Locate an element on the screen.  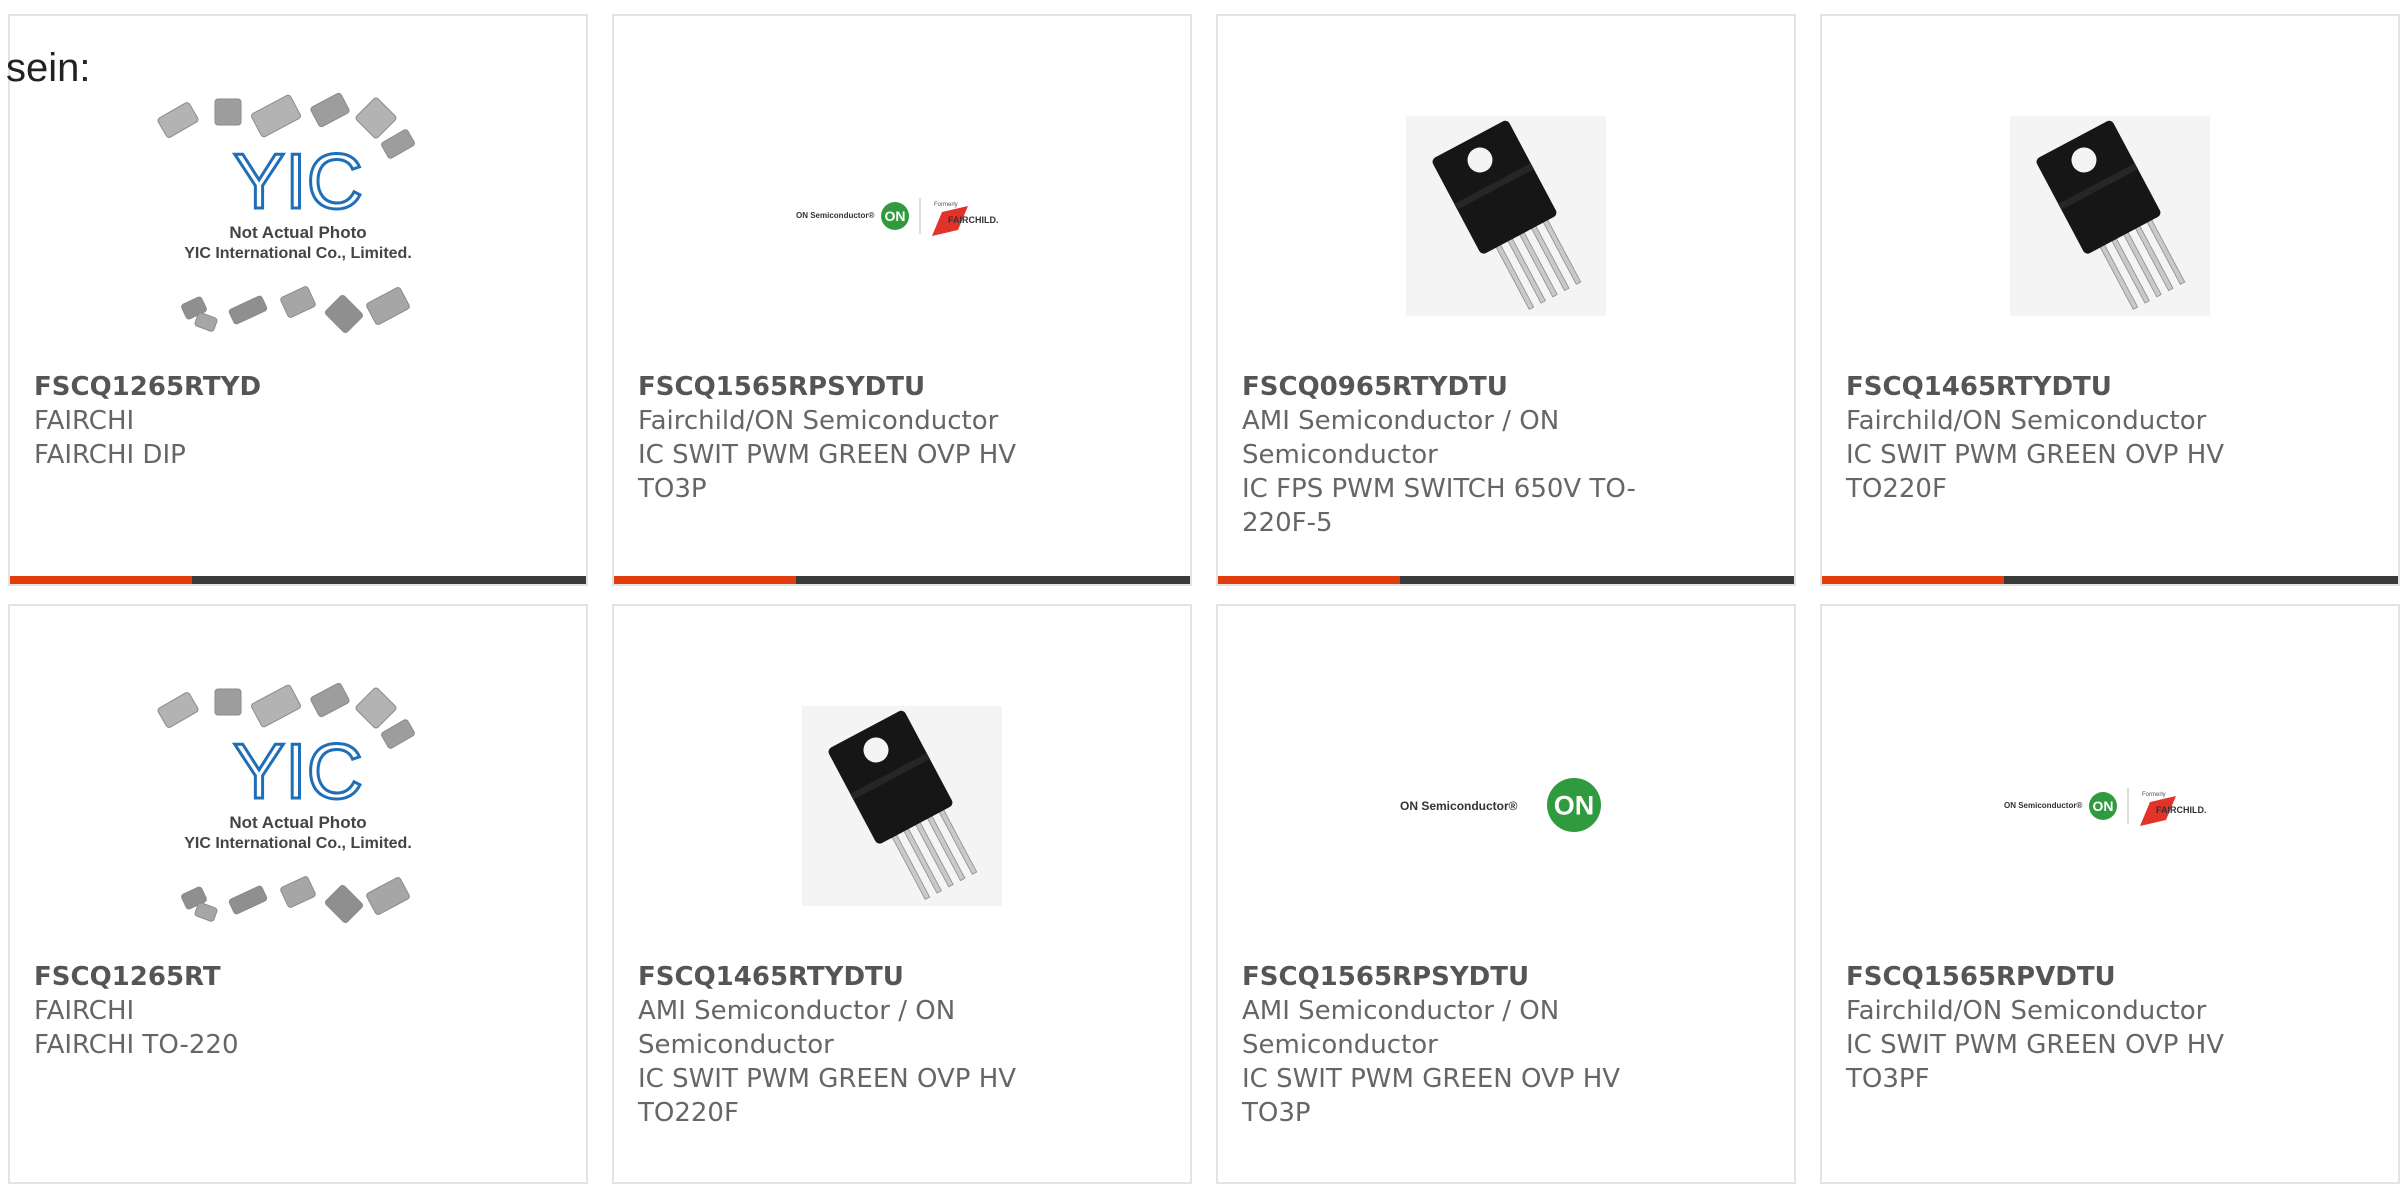
yic-logo-icon: YIC is located at coordinates (298, 771).